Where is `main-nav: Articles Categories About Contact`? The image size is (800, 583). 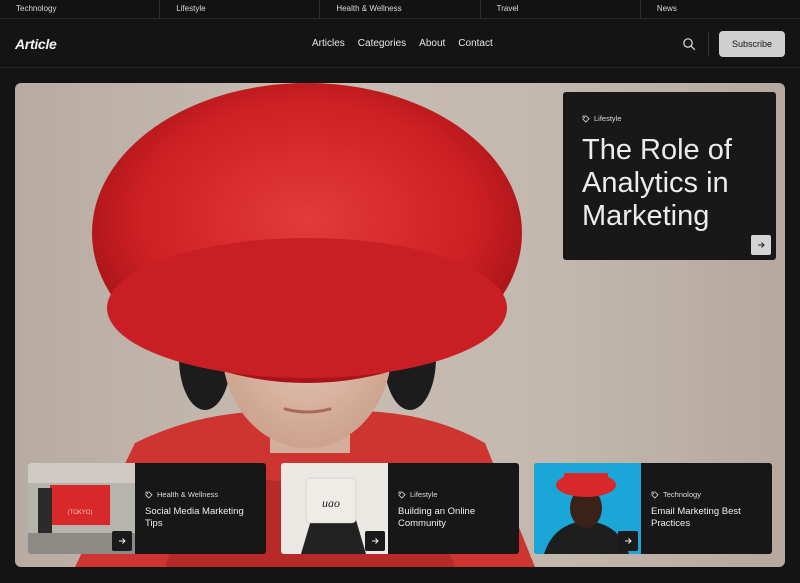
main-nav: Articles Categories About Contact is located at coordinates (402, 43).